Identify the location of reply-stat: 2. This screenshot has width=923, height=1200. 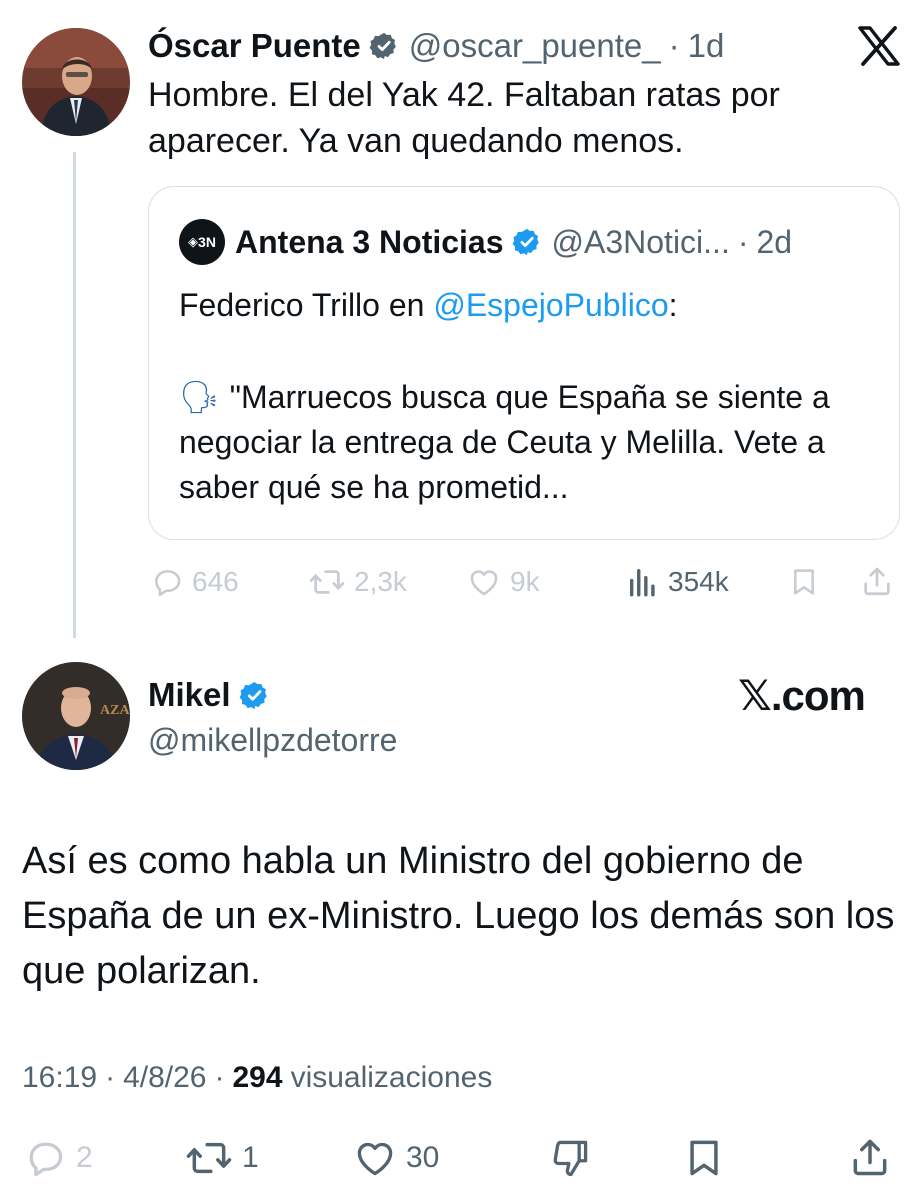
(57, 1158).